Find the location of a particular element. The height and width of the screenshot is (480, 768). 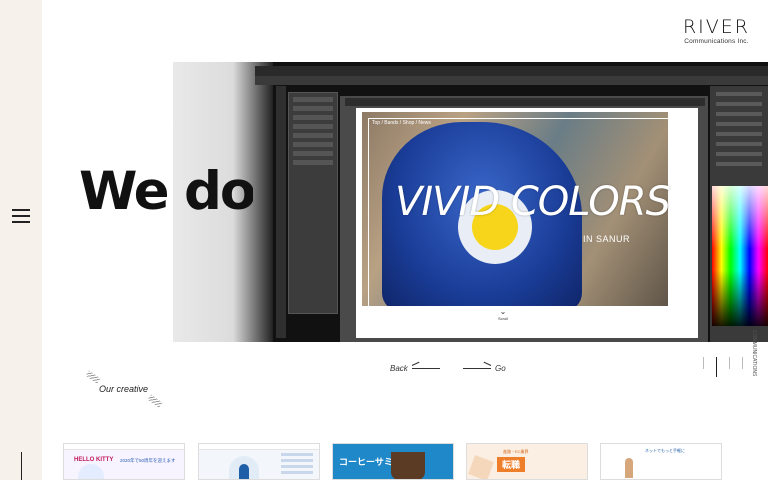

go-label: Go is located at coordinates (500, 368).